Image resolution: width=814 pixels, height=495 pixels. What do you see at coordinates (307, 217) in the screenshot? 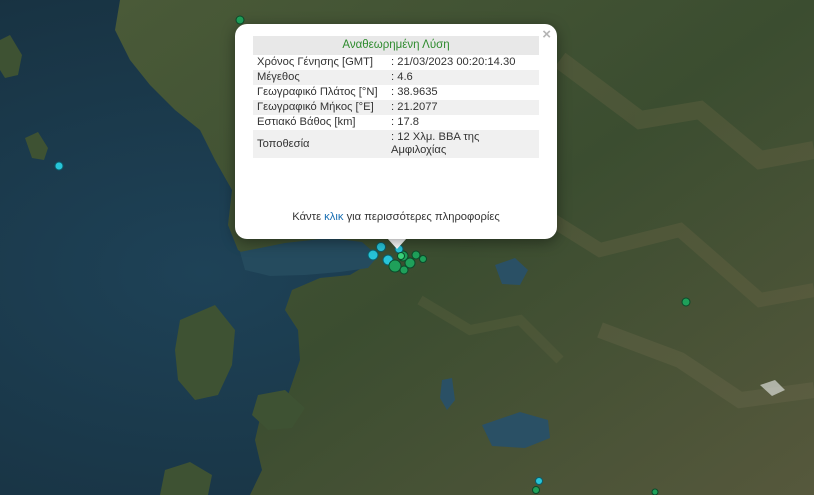
I see `more-prefix: Κάντε` at bounding box center [307, 217].